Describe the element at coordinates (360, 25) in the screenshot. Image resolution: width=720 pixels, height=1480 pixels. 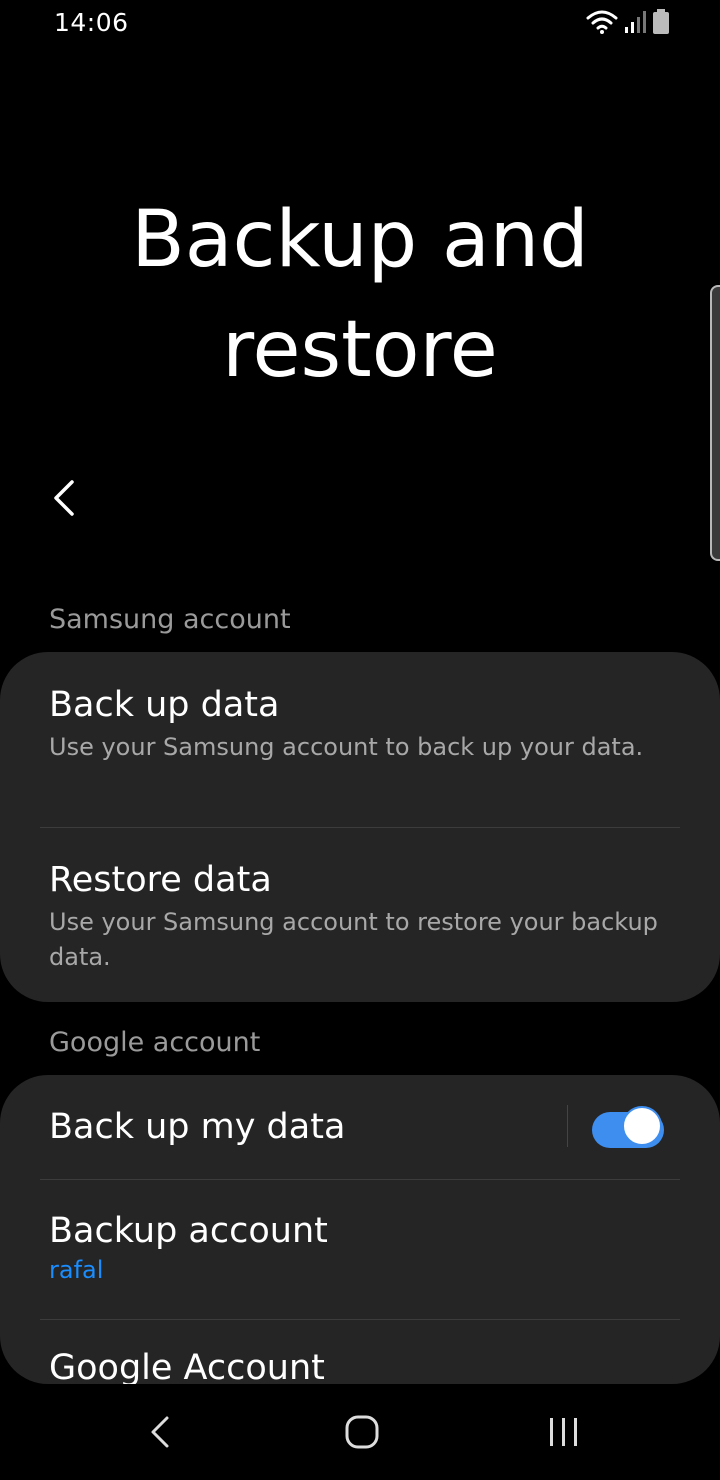
I see `status-bar: 14:06` at that location.